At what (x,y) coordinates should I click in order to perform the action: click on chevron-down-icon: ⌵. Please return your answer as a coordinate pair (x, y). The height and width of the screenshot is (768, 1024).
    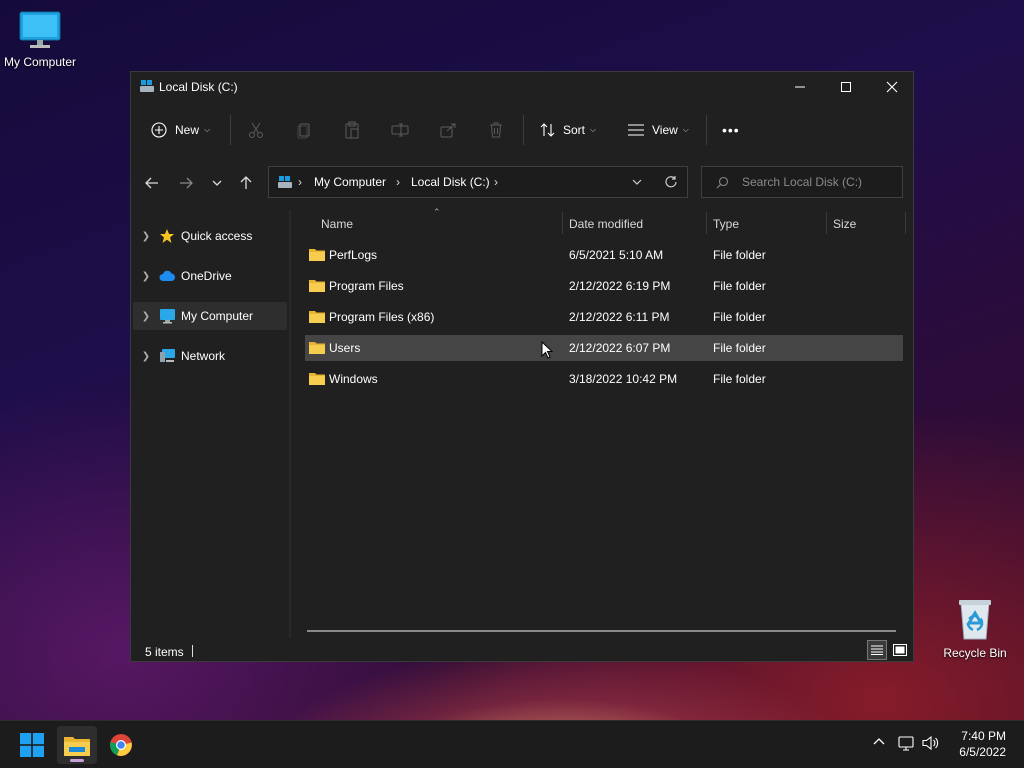
    Looking at the image, I should click on (685, 129).